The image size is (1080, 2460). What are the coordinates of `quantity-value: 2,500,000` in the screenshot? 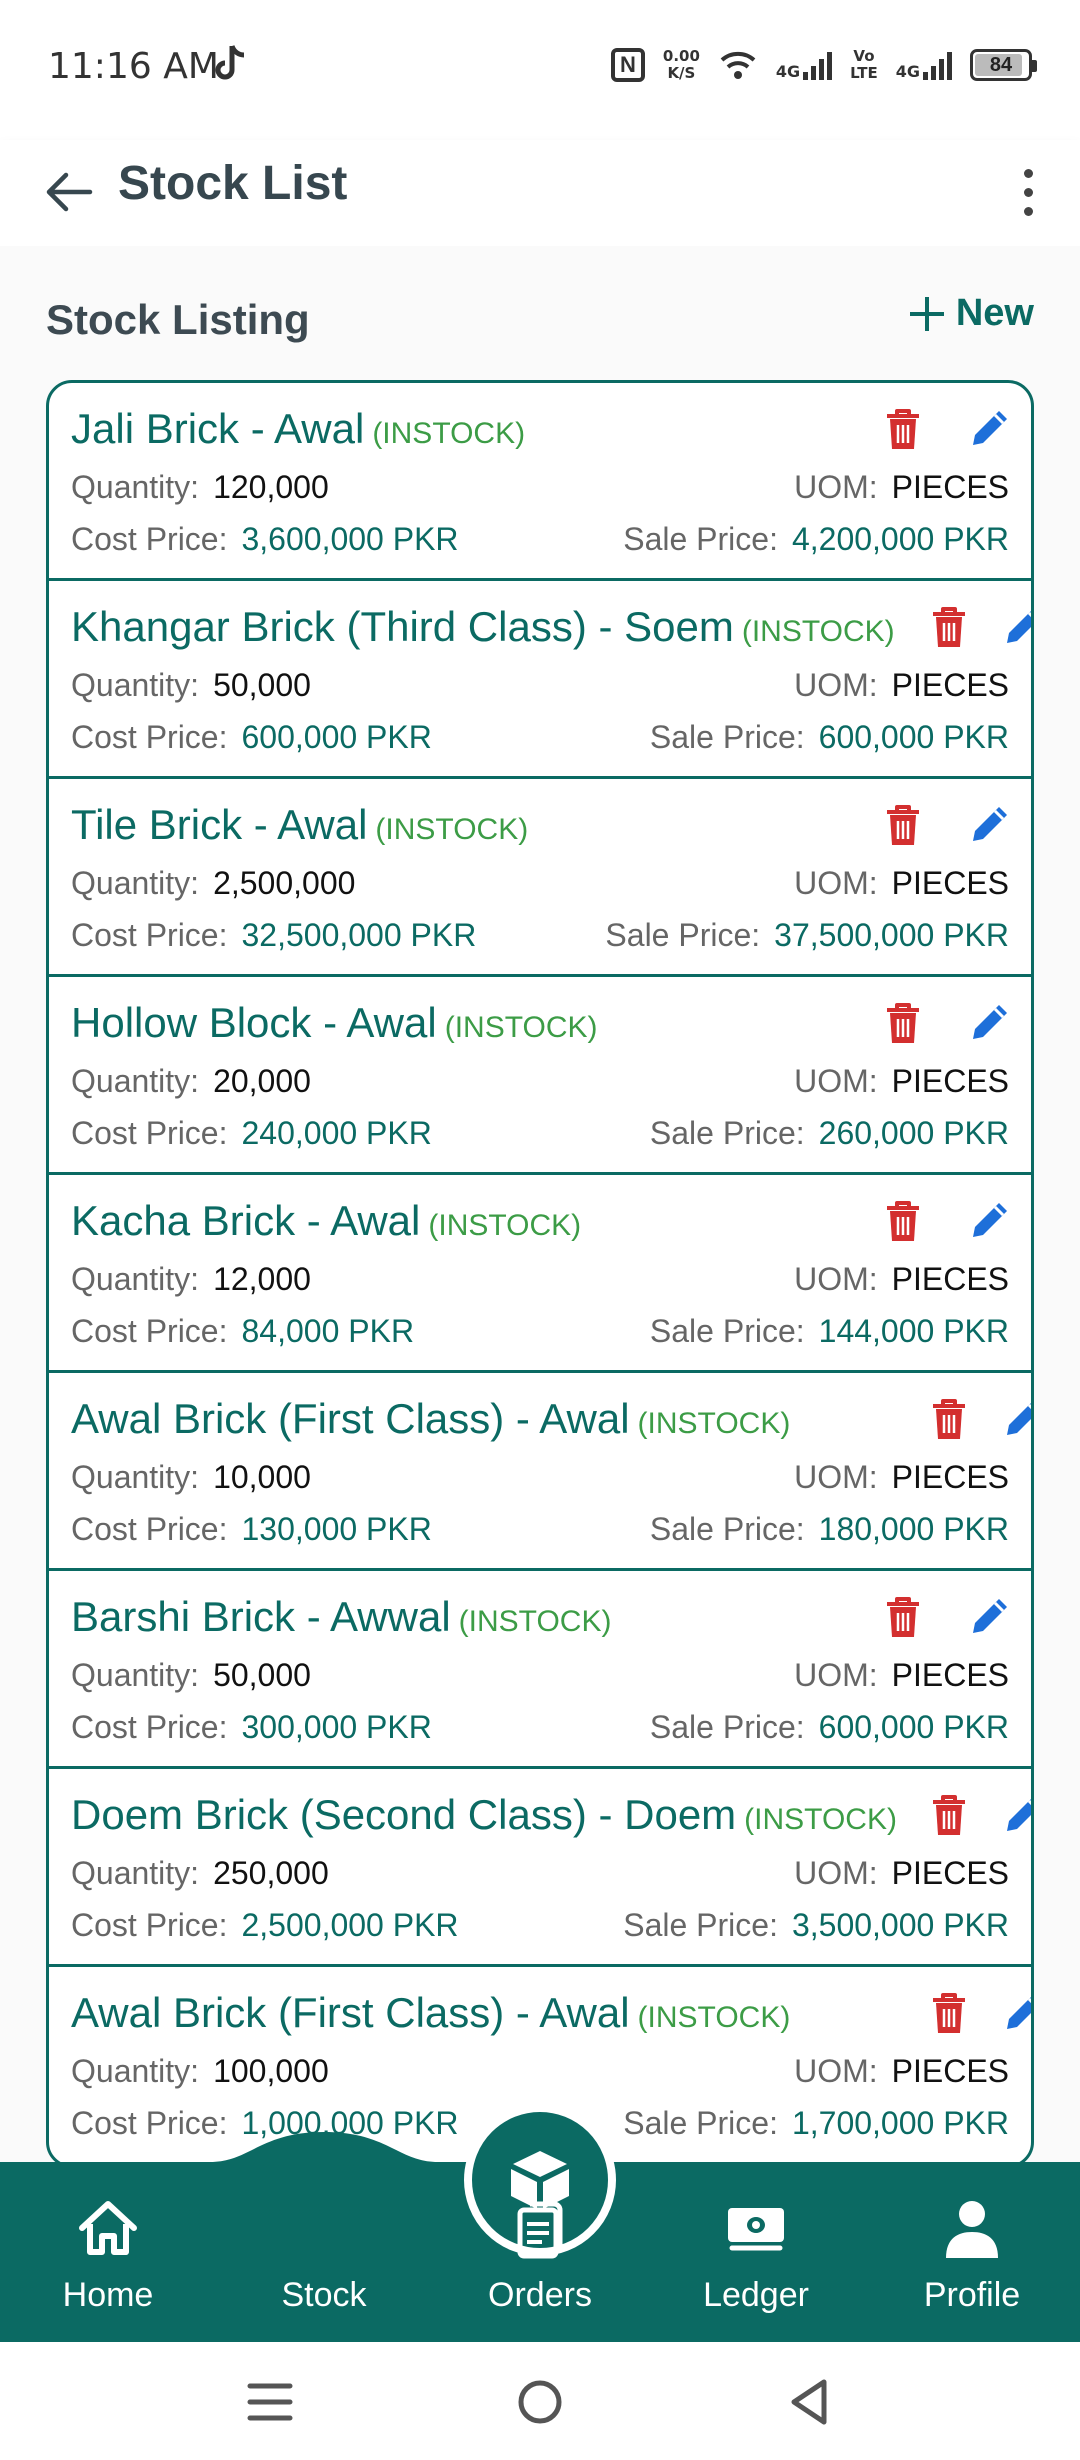 It's located at (284, 883).